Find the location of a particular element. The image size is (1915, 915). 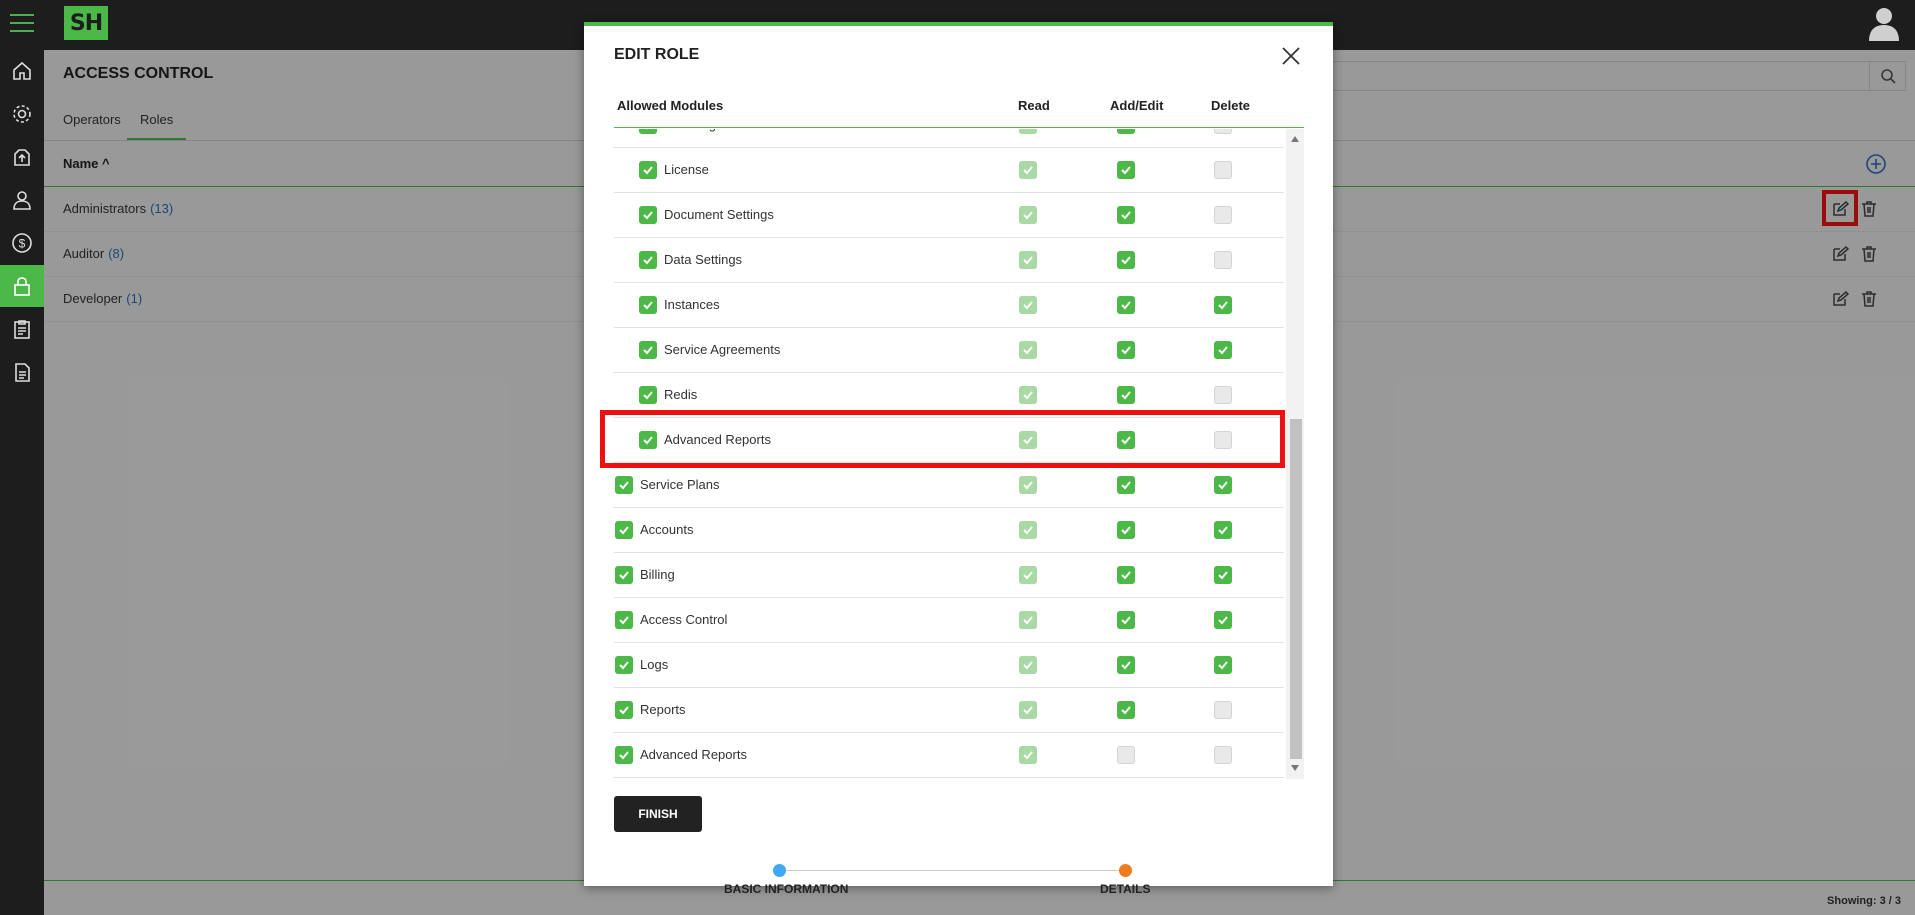

gear-icon is located at coordinates (22, 114).